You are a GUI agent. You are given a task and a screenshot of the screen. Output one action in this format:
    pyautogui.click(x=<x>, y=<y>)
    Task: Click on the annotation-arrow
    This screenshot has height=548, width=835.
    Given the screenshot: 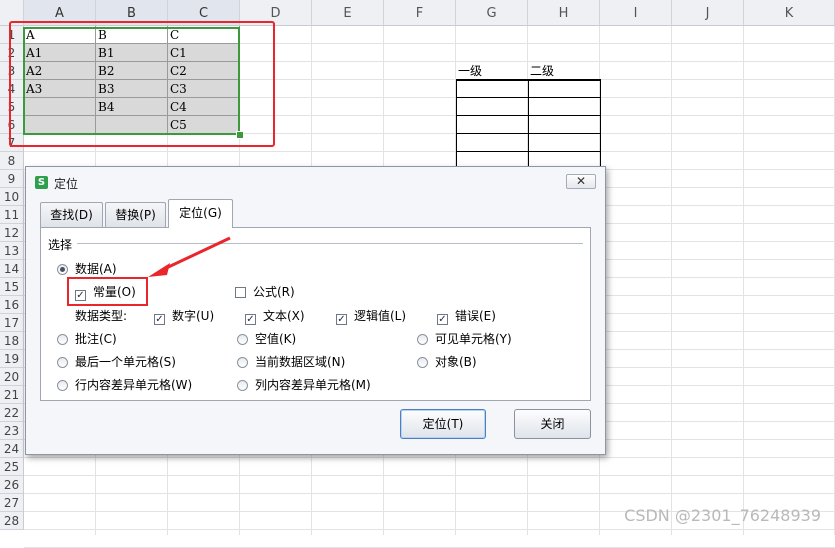 What is the action you would take?
    pyautogui.click(x=189, y=256)
    